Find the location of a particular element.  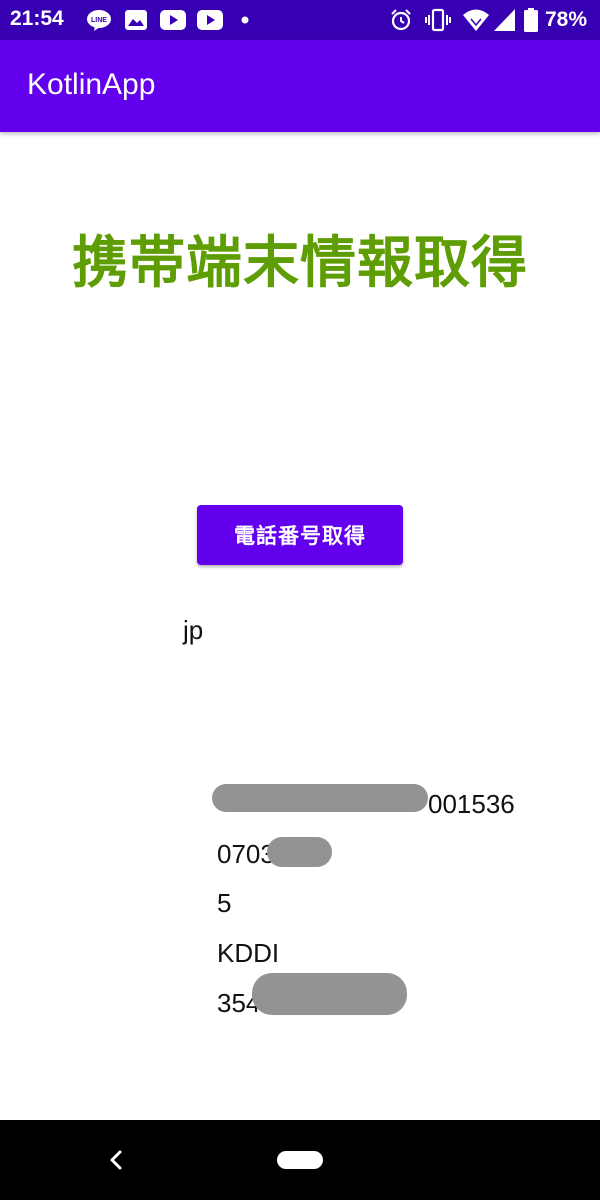

signal-icon is located at coordinates (504, 20).